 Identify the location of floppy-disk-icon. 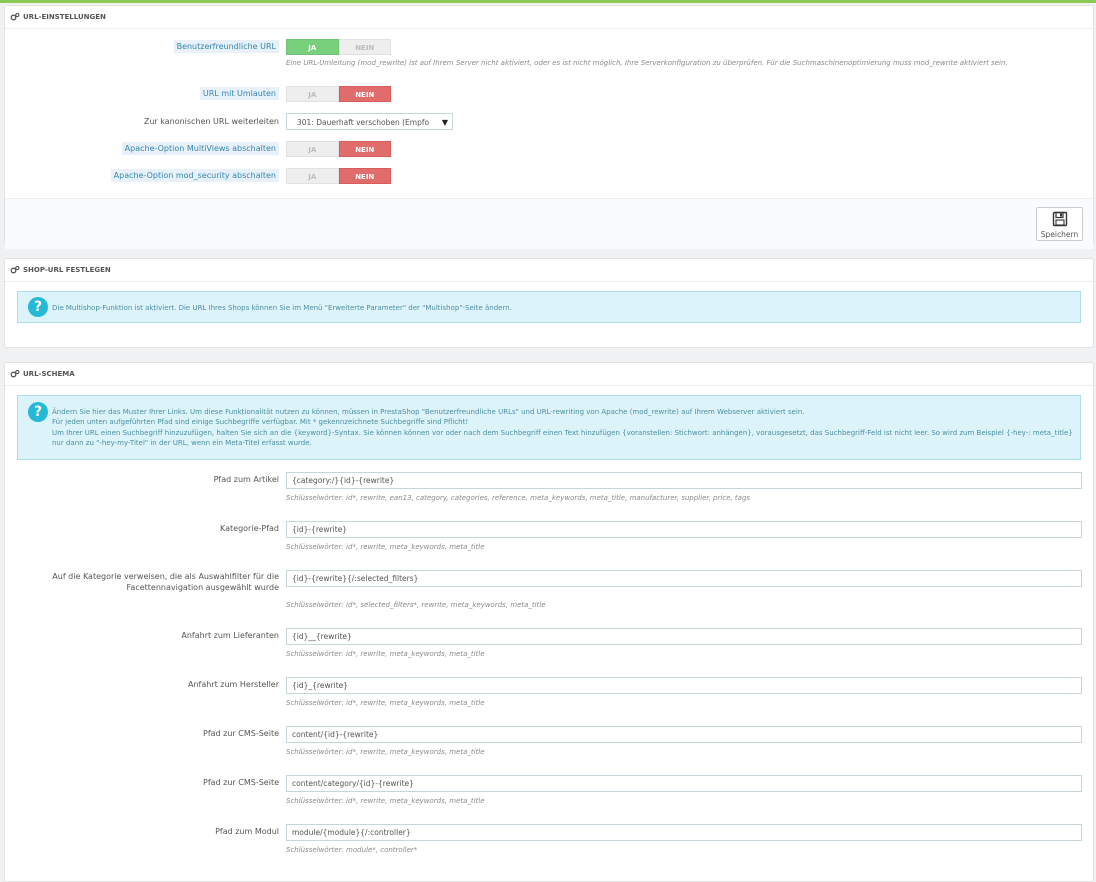
(1059, 220).